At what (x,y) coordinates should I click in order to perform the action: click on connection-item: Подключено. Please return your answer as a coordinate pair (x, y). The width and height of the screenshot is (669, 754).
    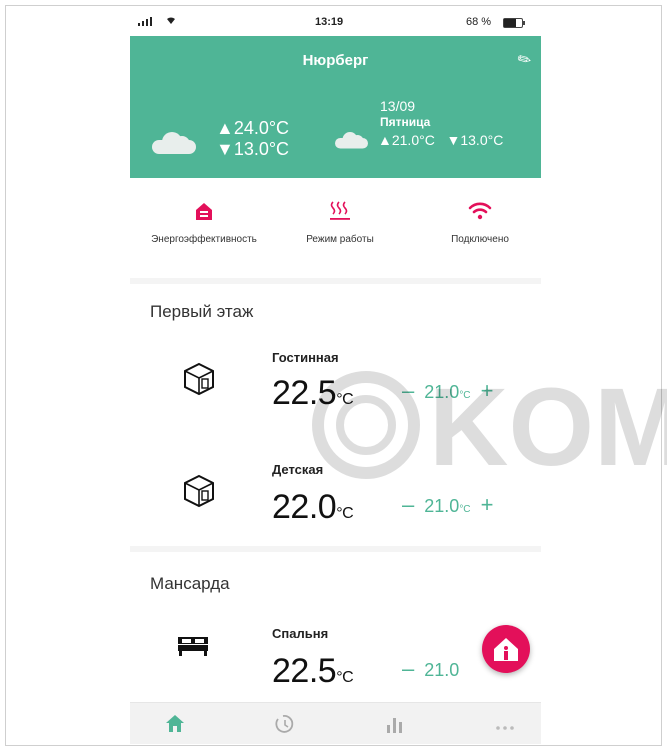
    Looking at the image, I should click on (480, 222).